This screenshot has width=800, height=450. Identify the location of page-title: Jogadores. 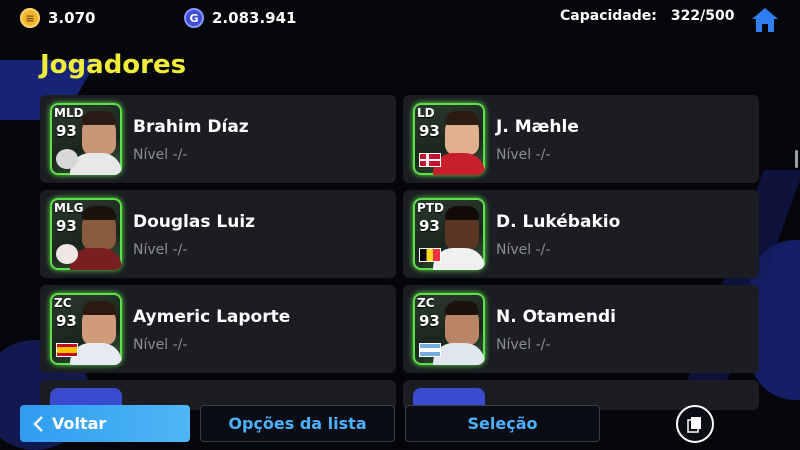
(113, 65).